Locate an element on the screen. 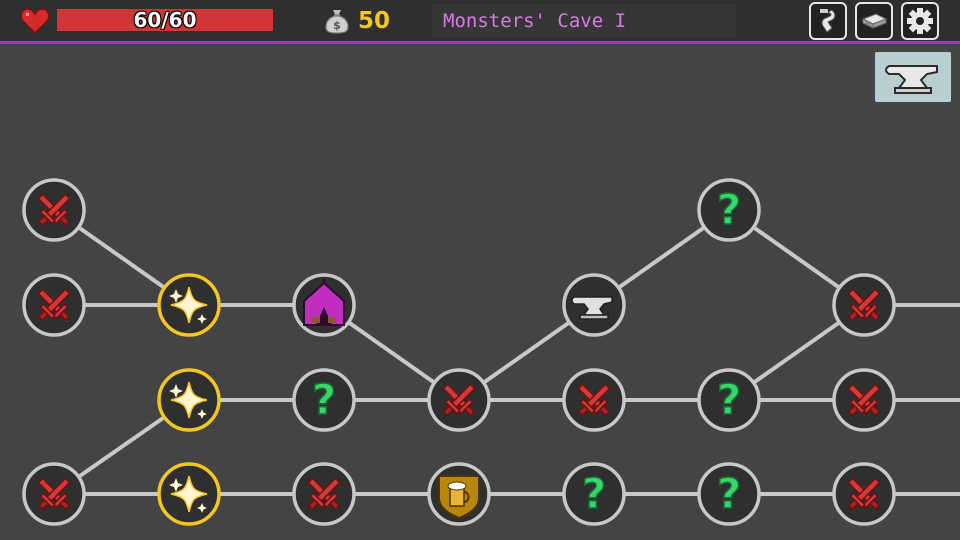  map-node-forge is located at coordinates (594, 305).